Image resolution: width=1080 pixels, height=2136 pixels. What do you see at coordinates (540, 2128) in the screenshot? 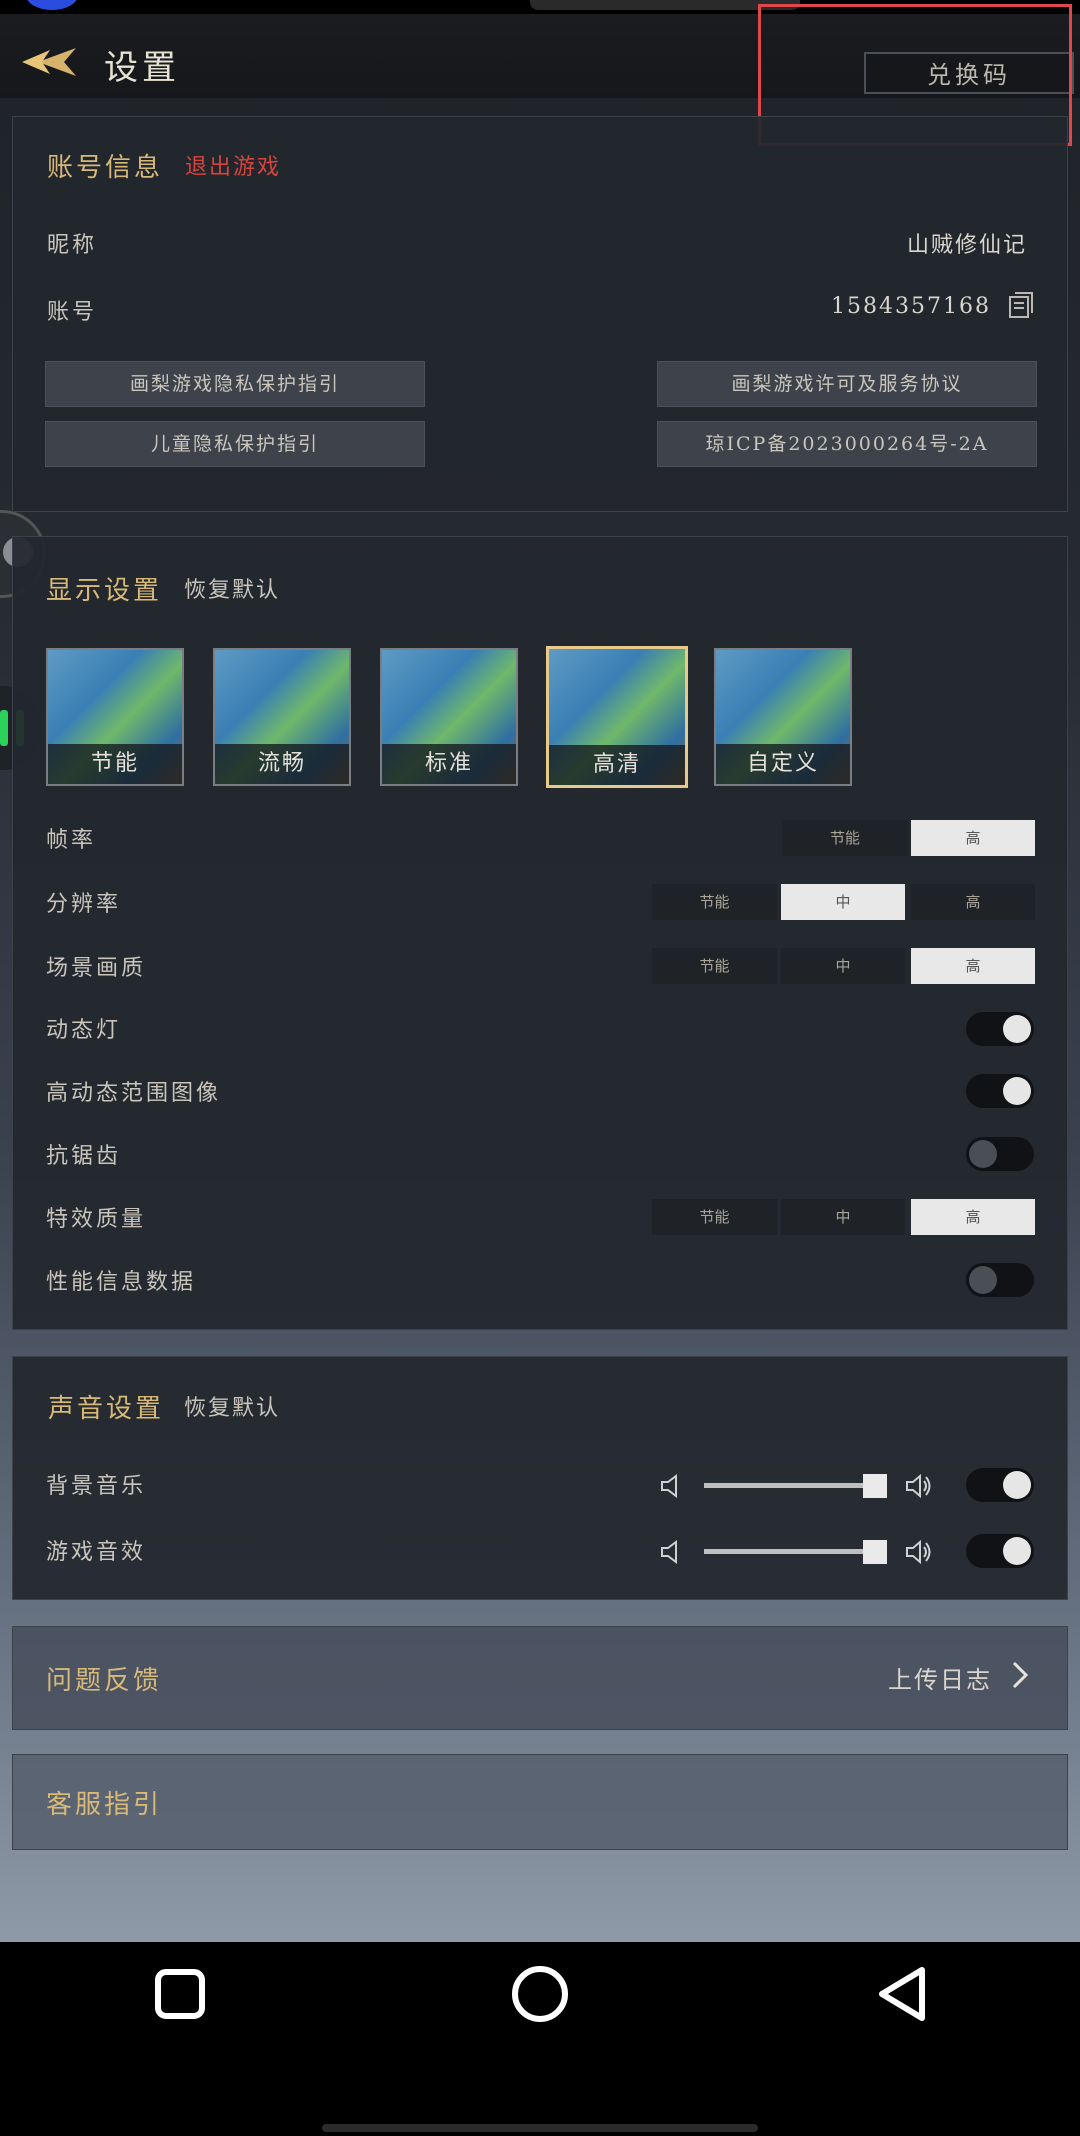
I see `home-indicator` at bounding box center [540, 2128].